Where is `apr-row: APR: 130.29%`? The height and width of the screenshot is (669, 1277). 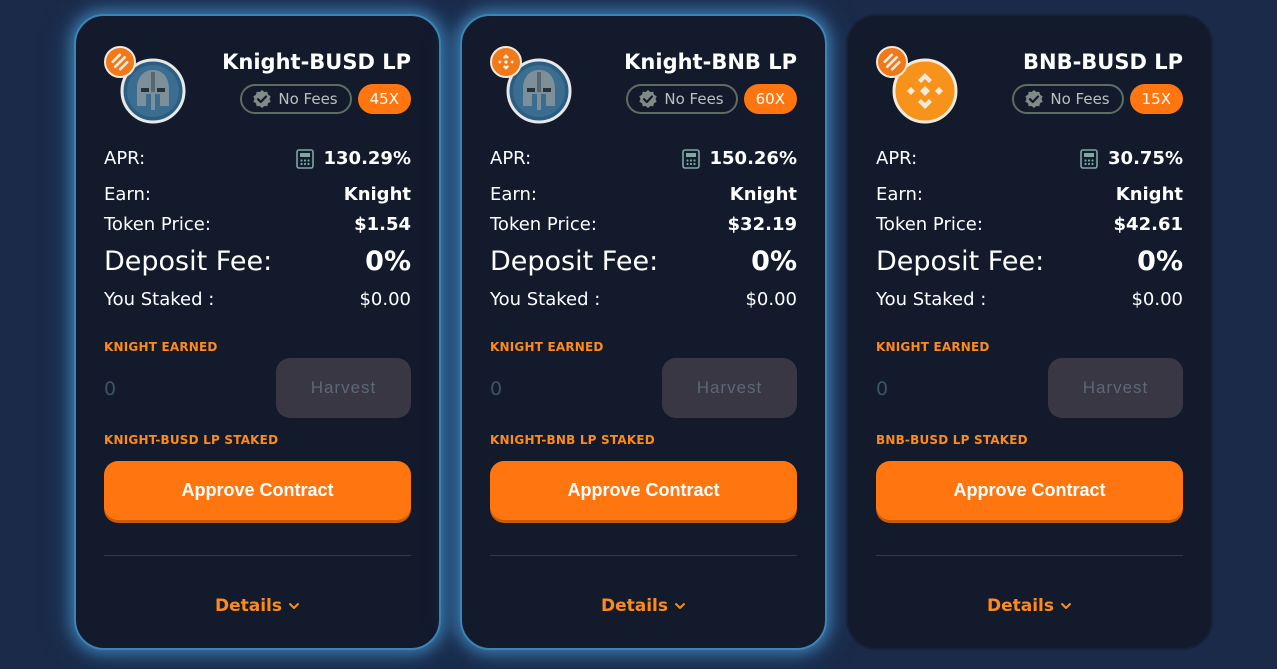
apr-row: APR: 130.29% is located at coordinates (257, 158).